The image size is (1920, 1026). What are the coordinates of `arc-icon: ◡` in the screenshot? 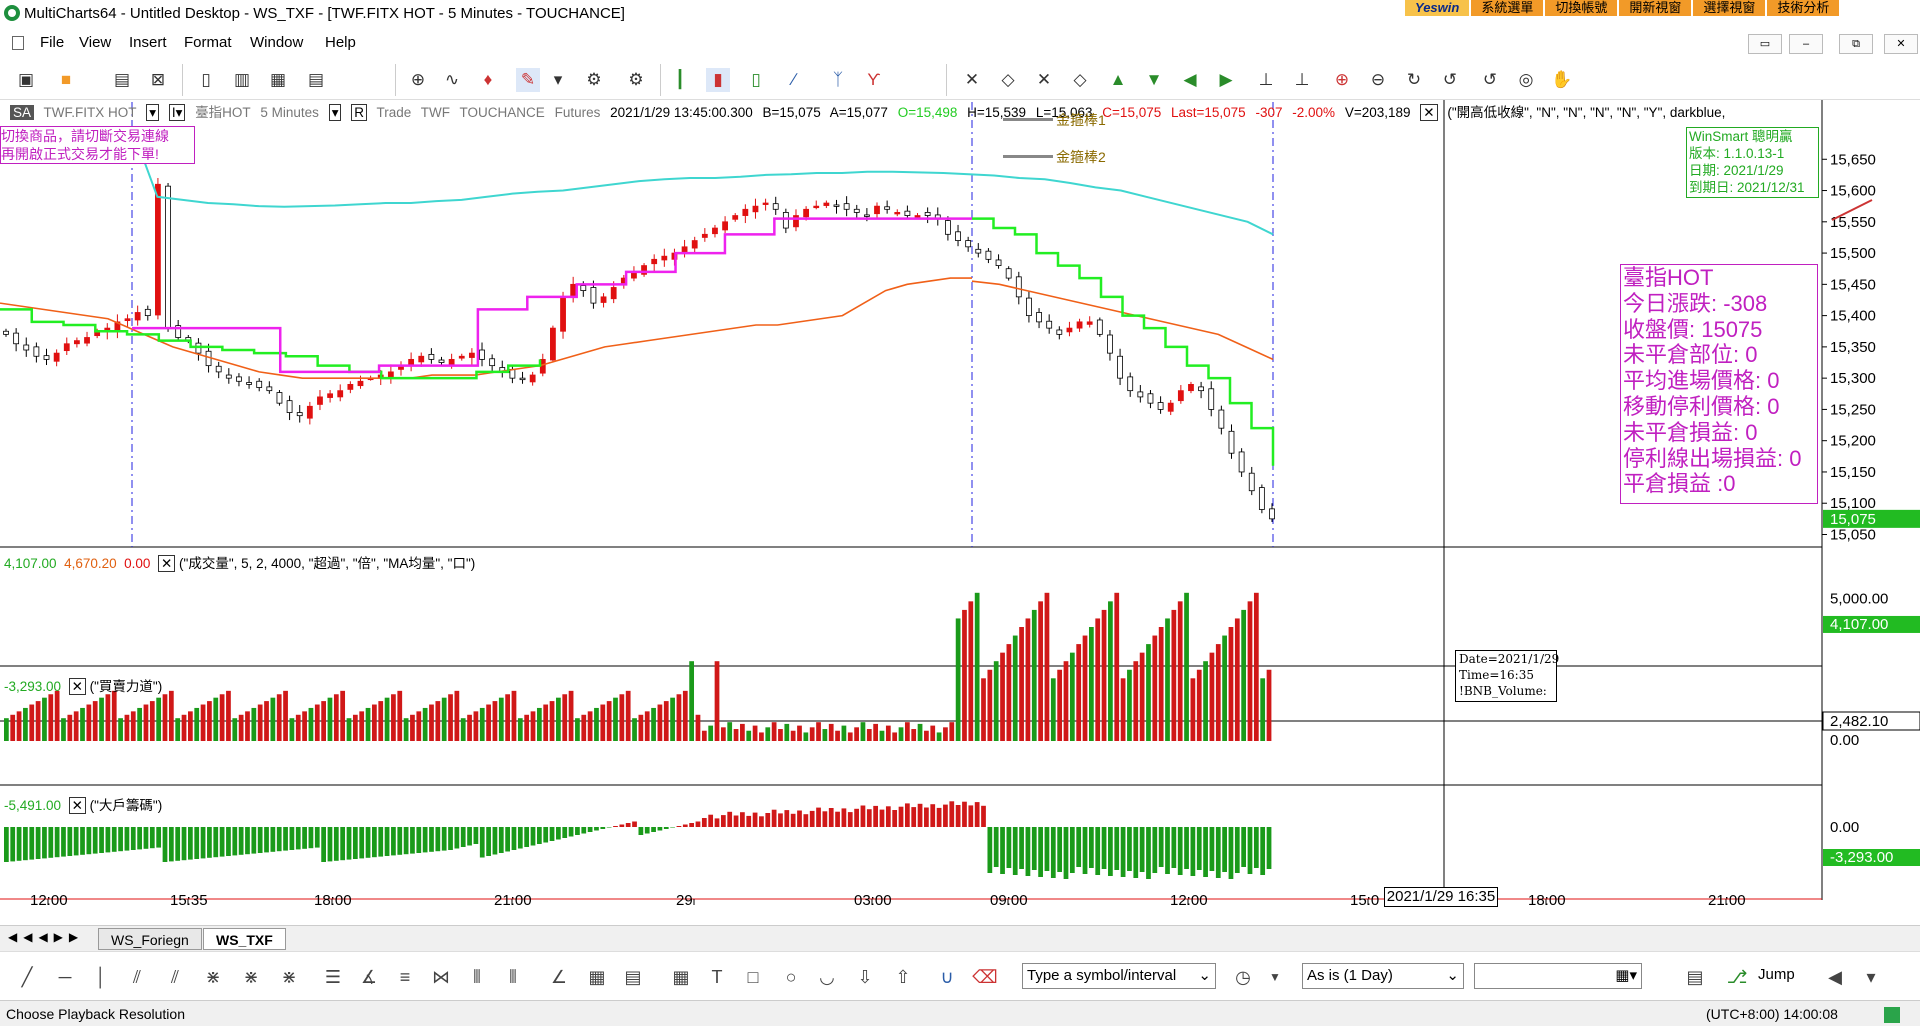 It's located at (827, 977).